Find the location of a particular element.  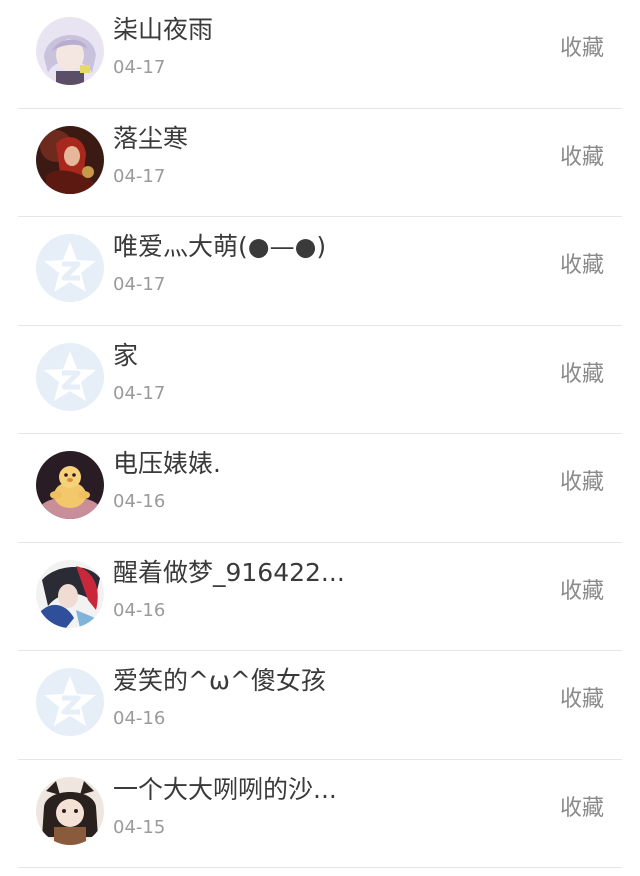

user-name: 电压婊婊. is located at coordinates (167, 463).